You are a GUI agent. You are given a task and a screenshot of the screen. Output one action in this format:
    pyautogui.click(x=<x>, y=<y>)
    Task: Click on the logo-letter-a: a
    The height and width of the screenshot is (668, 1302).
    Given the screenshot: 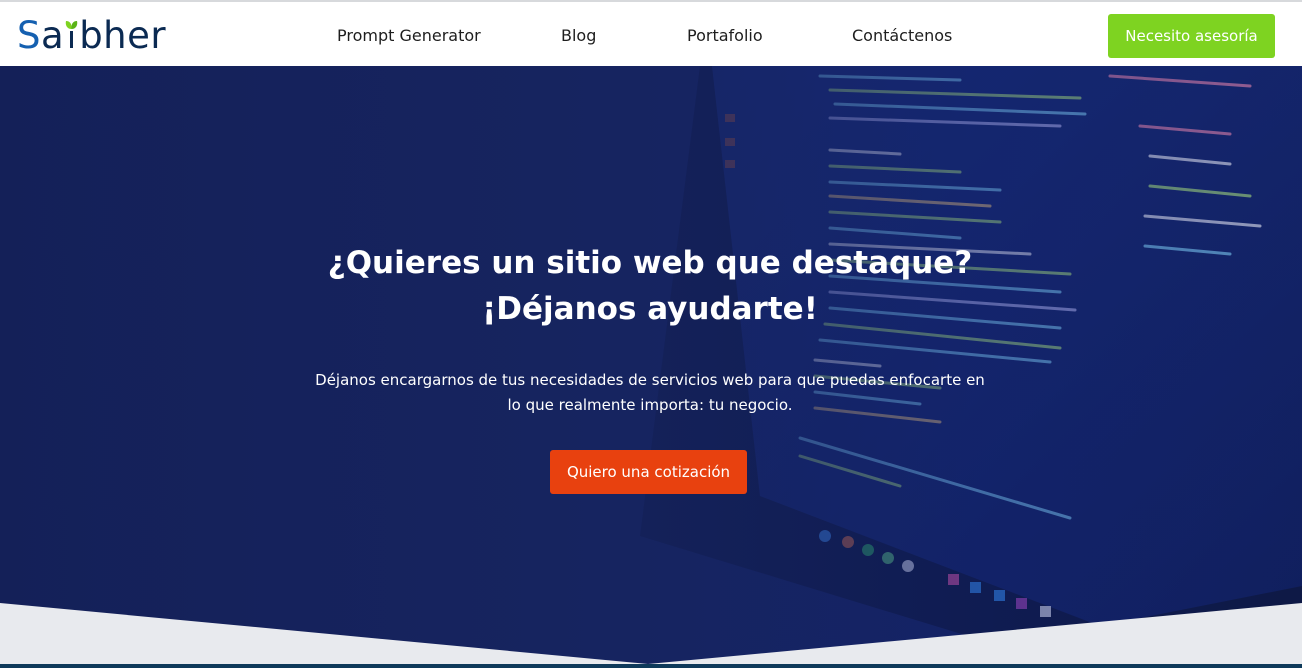 What is the action you would take?
    pyautogui.click(x=53, y=35)
    